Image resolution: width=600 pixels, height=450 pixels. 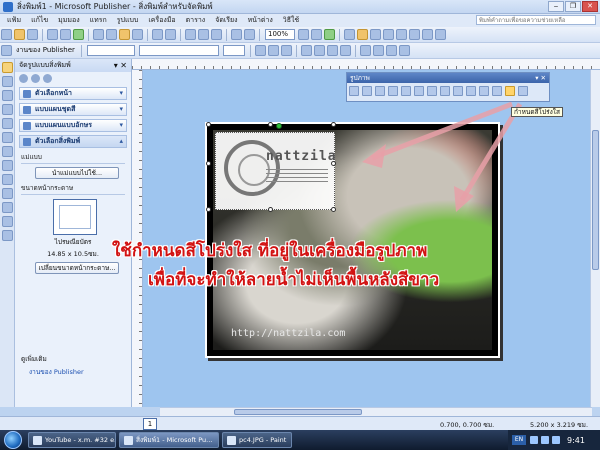 I want to click on rotate-icon, so click(x=216, y=34).